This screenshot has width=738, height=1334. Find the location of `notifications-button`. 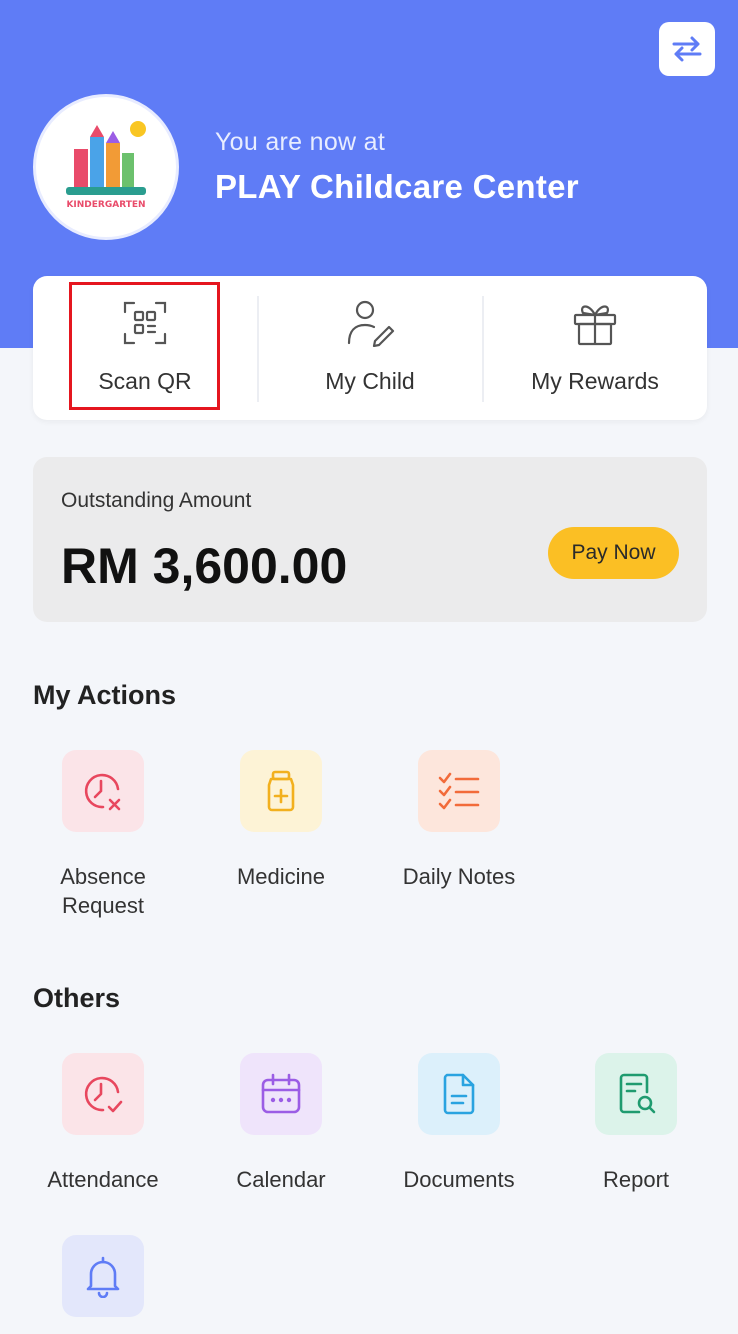

notifications-button is located at coordinates (103, 1276).